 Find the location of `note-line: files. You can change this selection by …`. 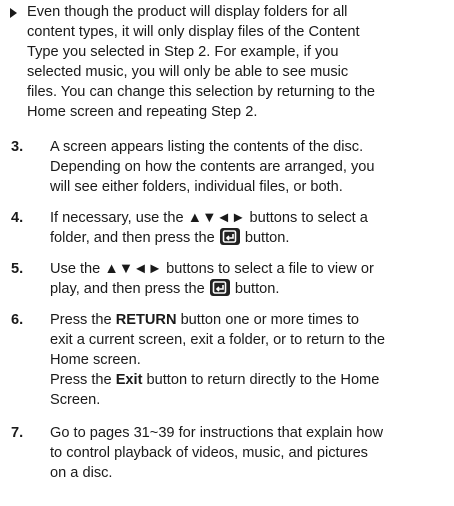

note-line: files. You can change this selection by … is located at coordinates (201, 92).